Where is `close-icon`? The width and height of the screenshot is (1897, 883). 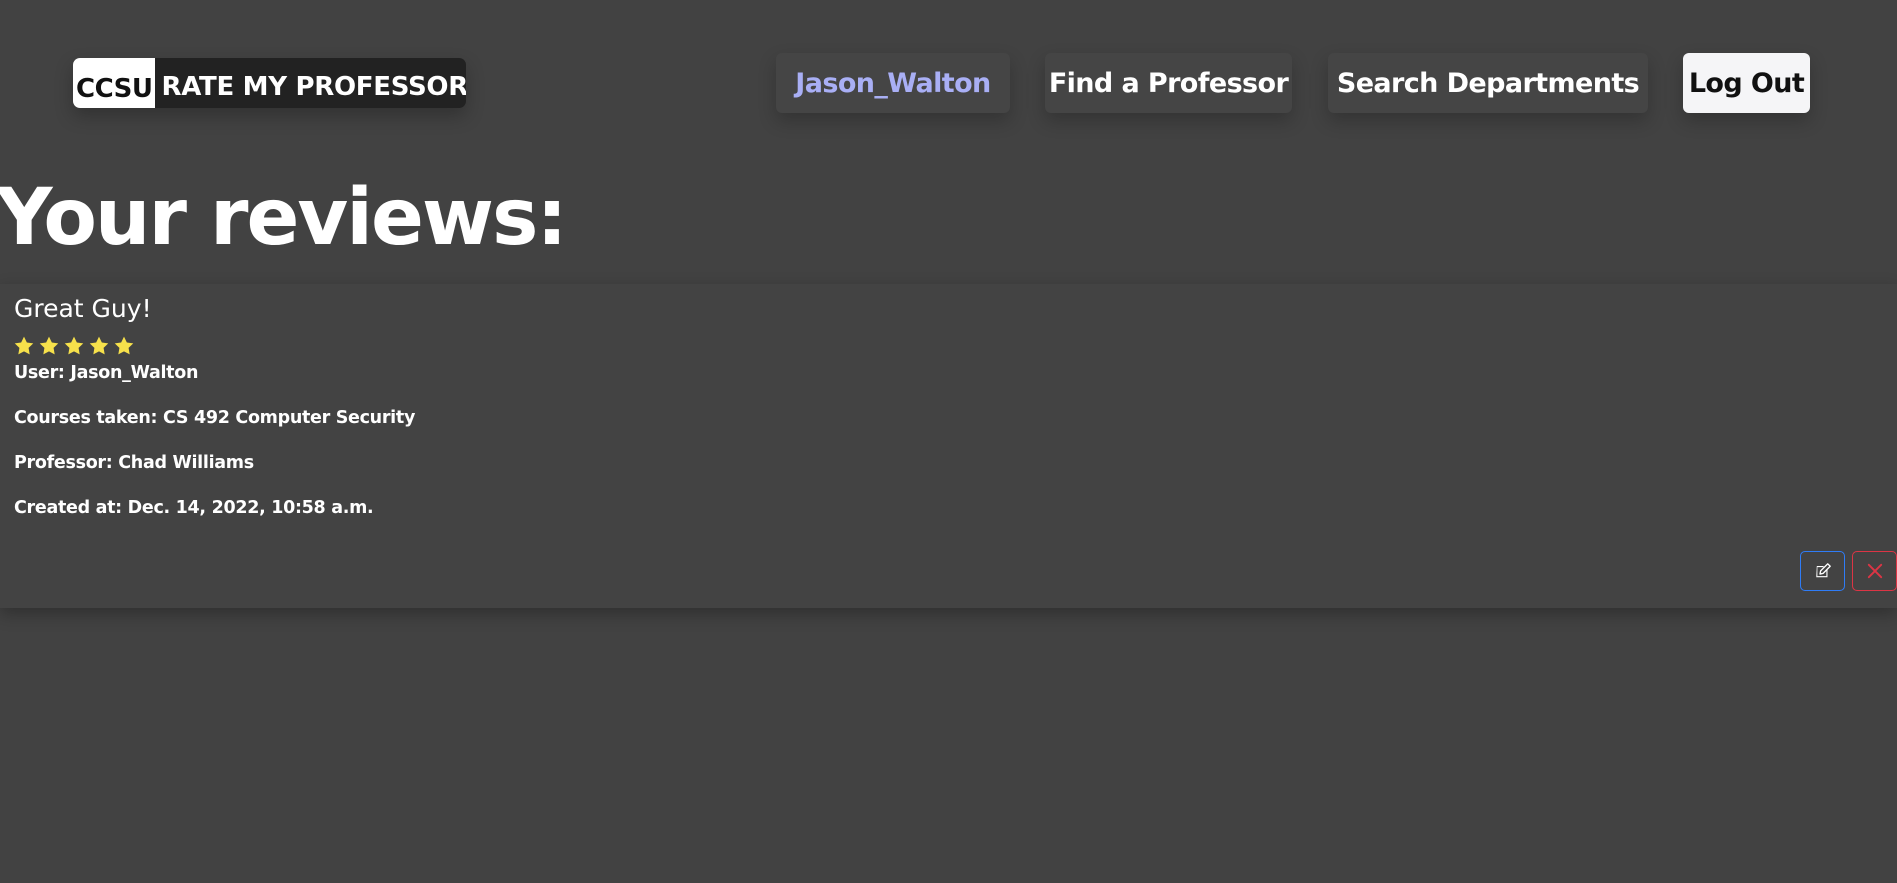 close-icon is located at coordinates (1874, 571).